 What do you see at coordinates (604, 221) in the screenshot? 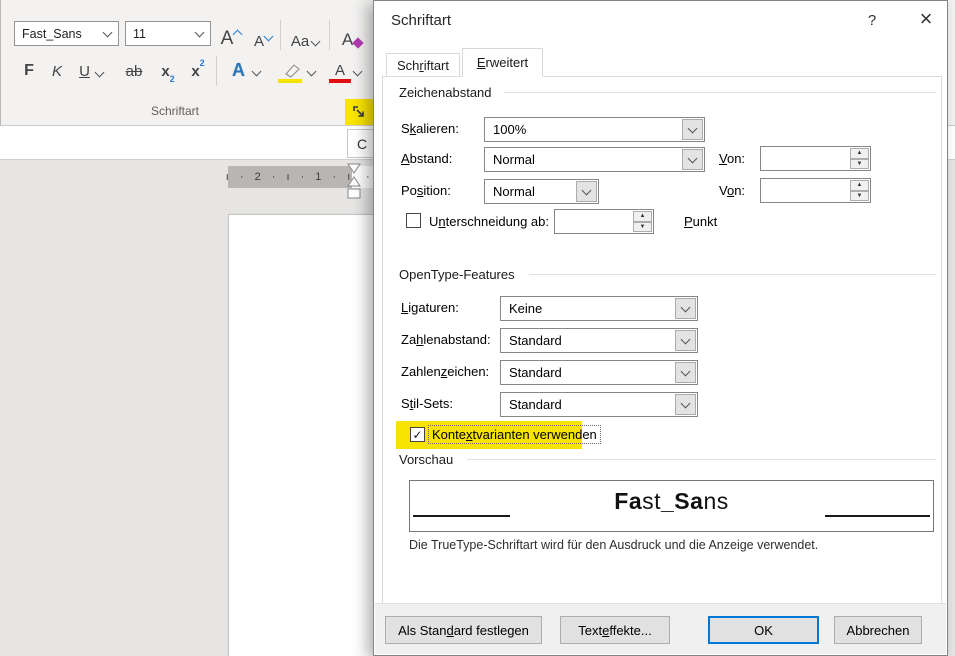
I see `unterschneidung-spinner: ▲ ▼` at bounding box center [604, 221].